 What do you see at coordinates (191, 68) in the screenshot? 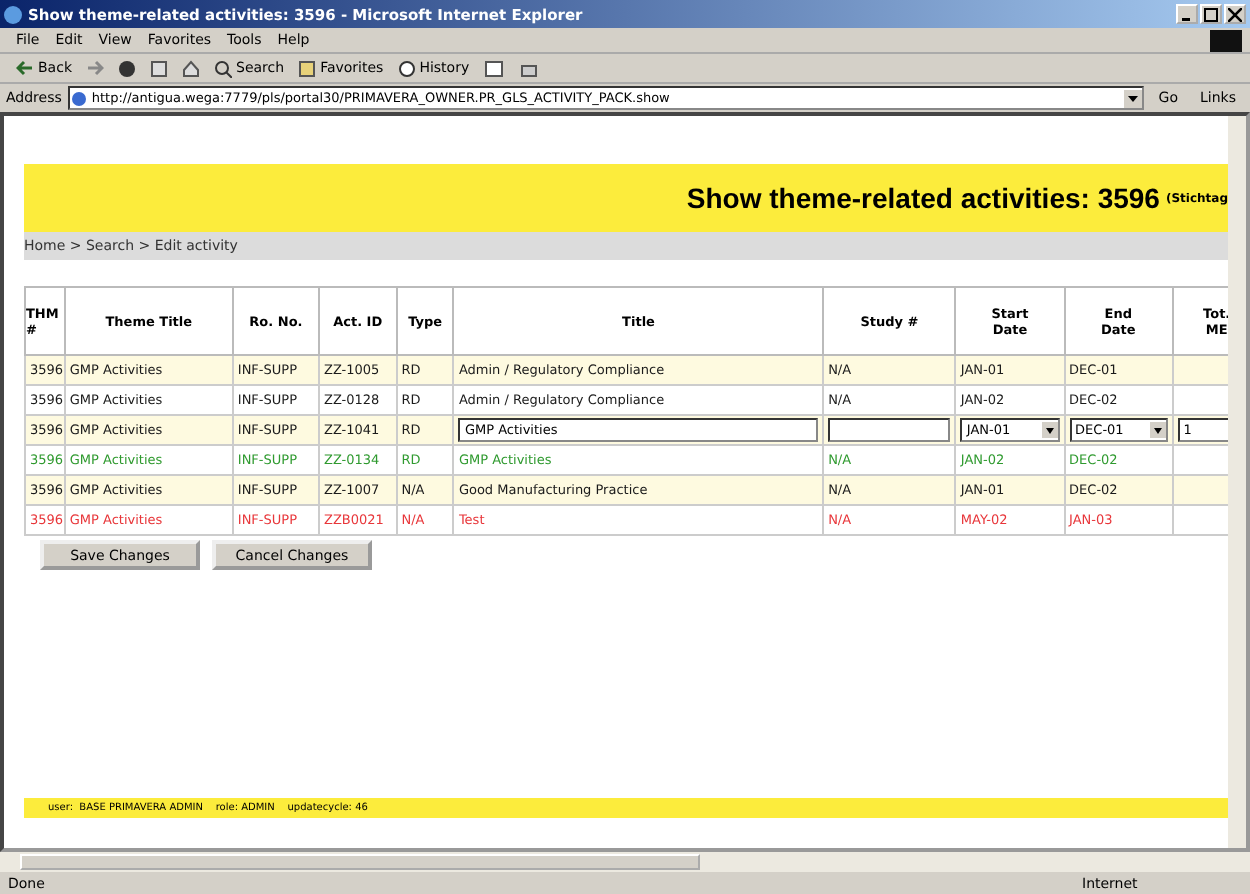
I see `home-button` at bounding box center [191, 68].